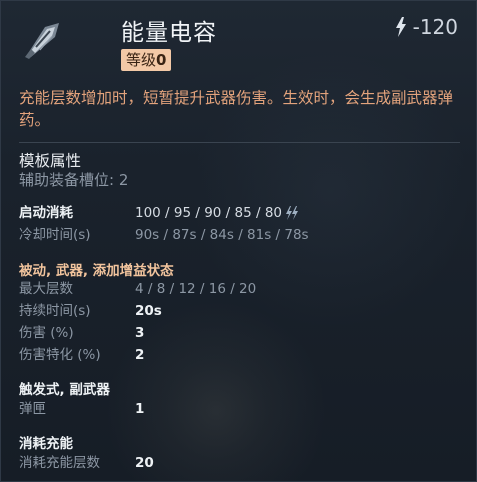 The image size is (477, 482). I want to click on energy-cost: -120, so click(426, 27).